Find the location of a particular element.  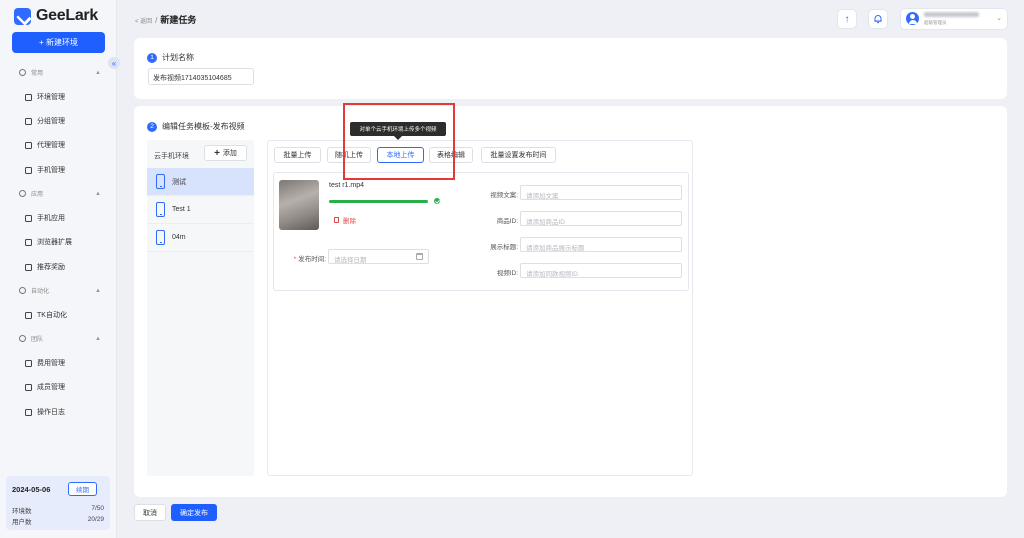

new-environment-button: + 新建环境 is located at coordinates (58, 42).